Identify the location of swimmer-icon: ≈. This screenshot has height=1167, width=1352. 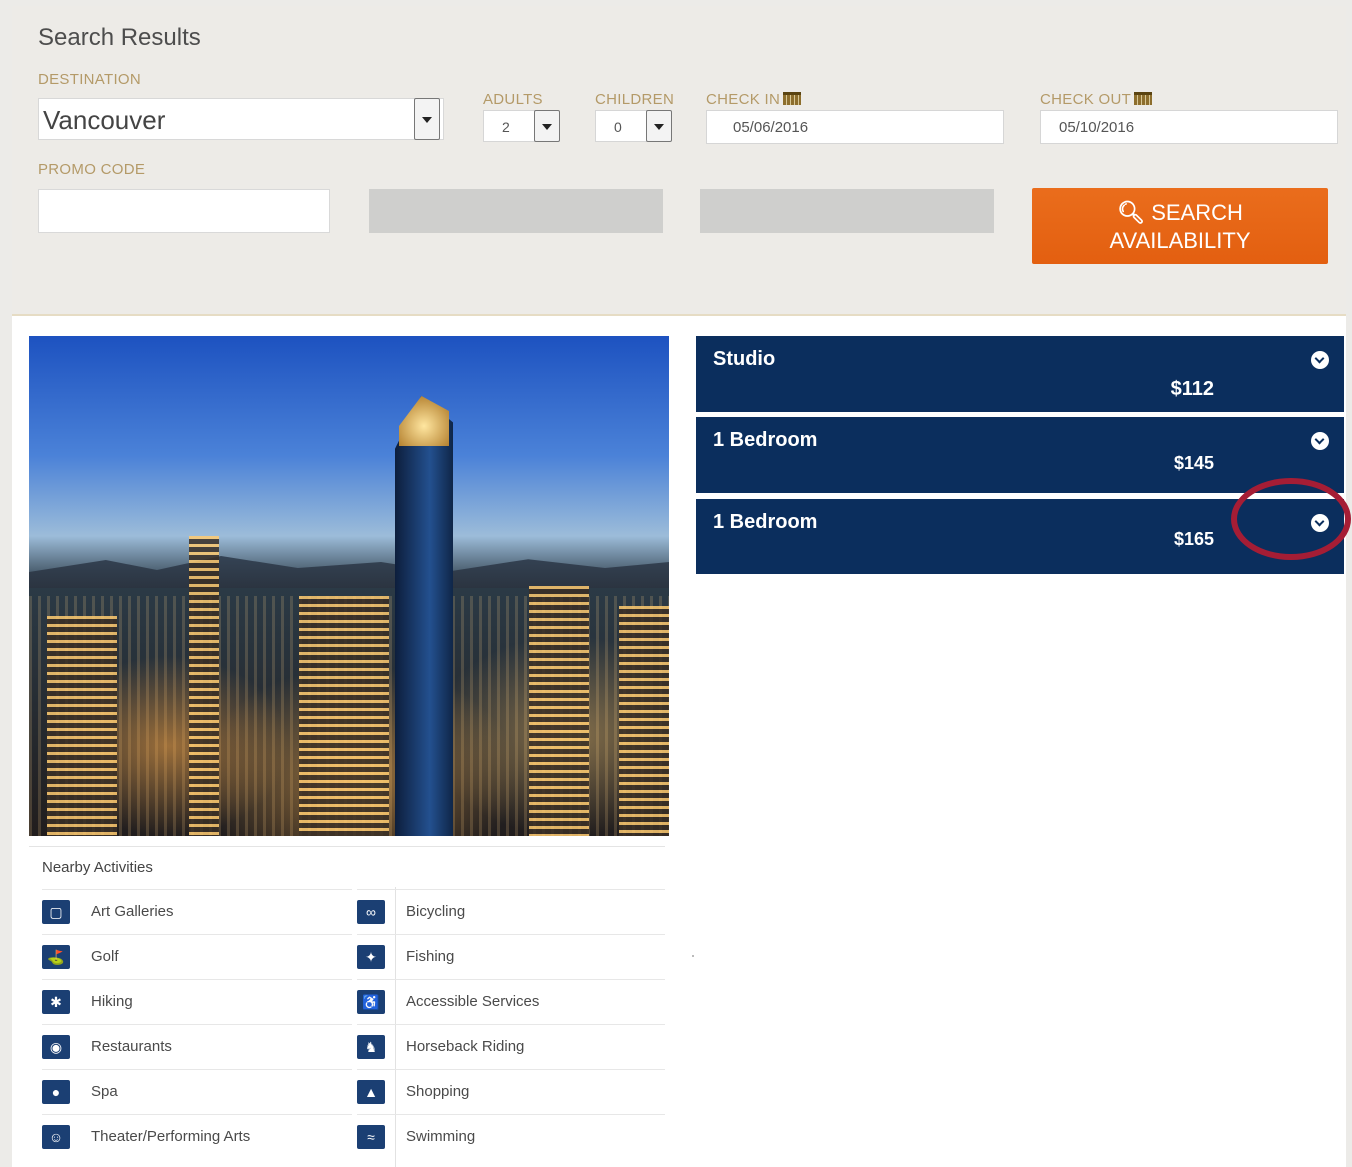
(371, 1137).